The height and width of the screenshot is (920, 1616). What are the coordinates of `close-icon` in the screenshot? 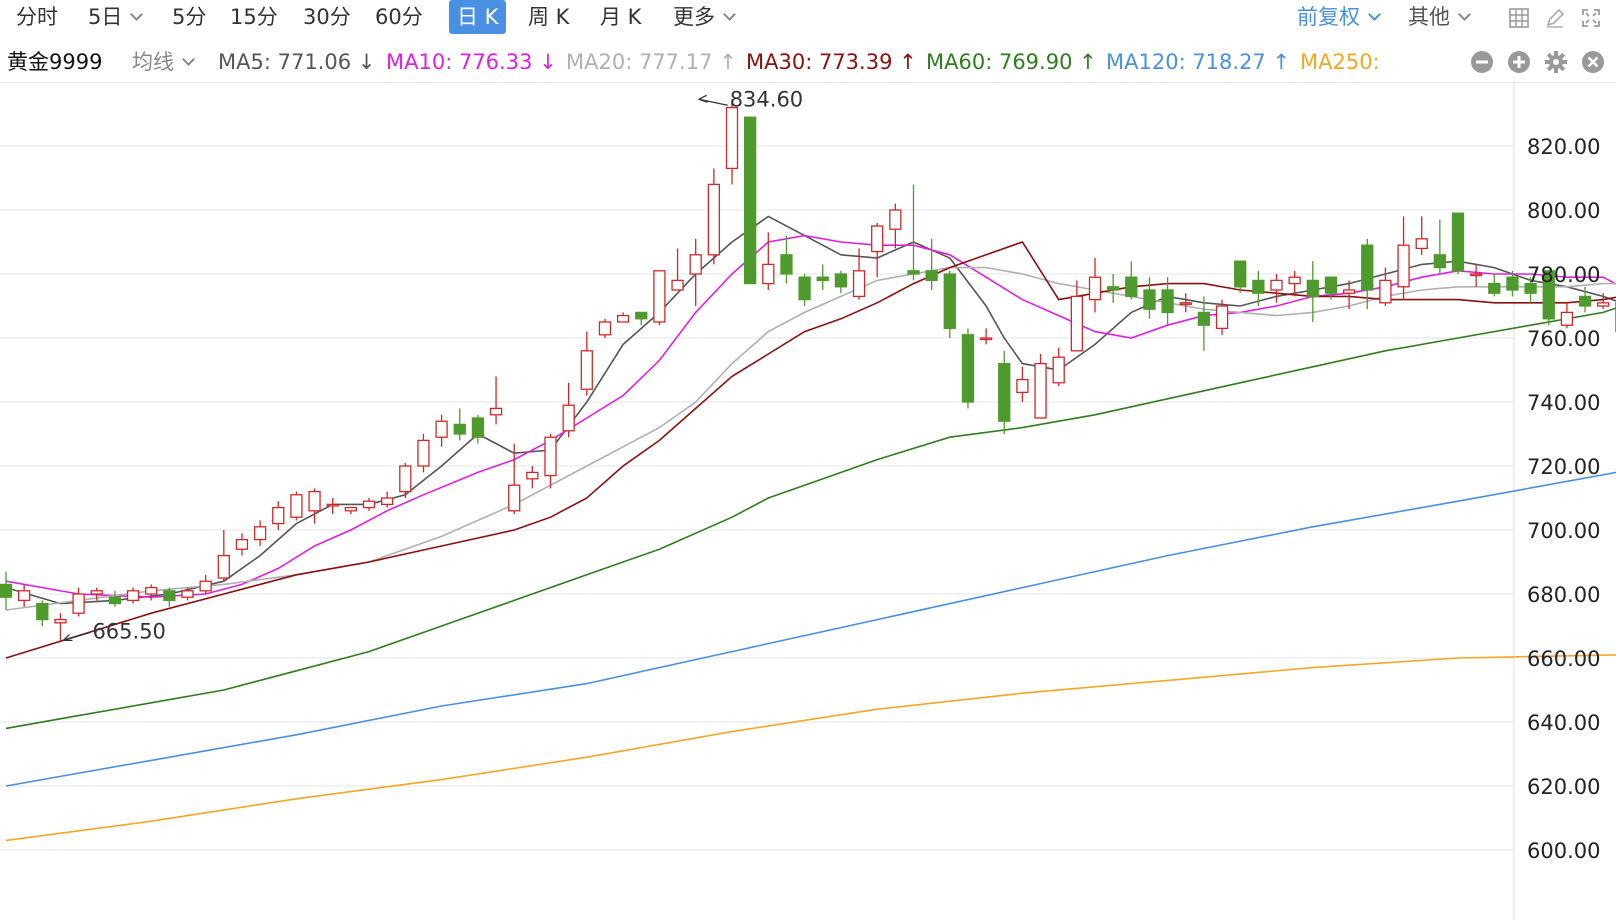 It's located at (1593, 62).